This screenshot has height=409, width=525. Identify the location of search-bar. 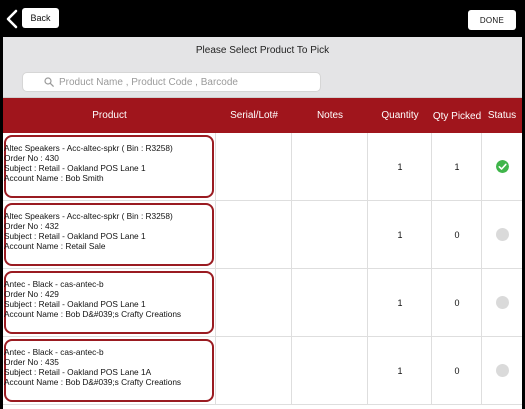
(171, 82).